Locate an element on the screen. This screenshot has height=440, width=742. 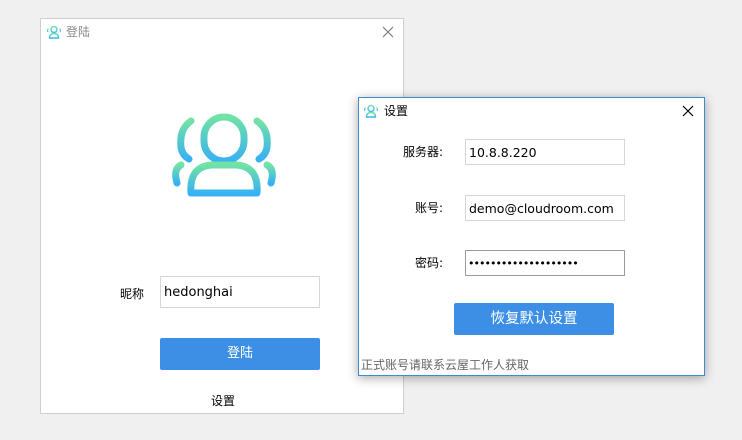
settings-link: 设置 is located at coordinates (223, 401).